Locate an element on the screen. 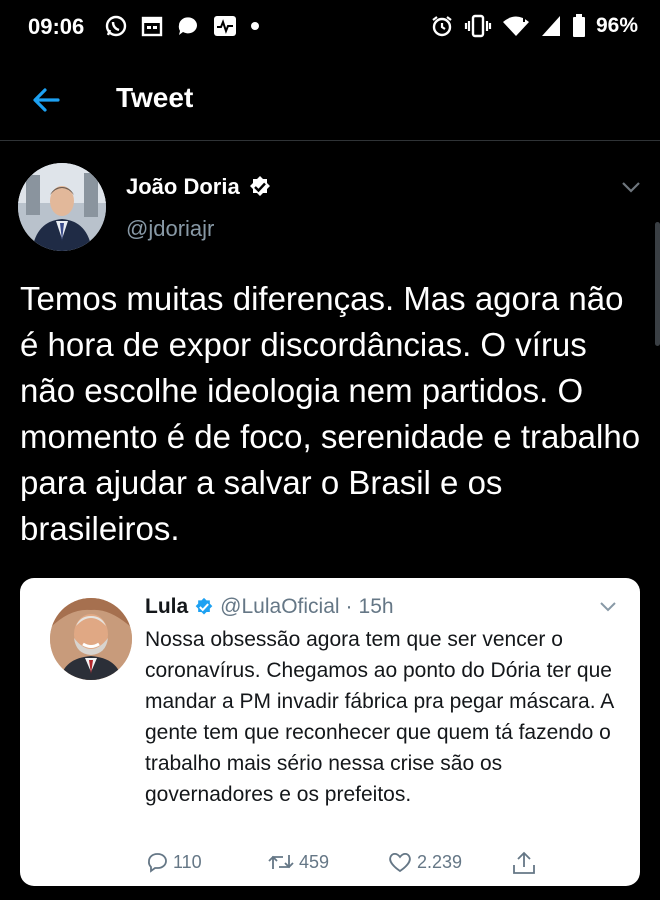 This screenshot has width=660, height=900. whatsapp-icon is located at coordinates (116, 26).